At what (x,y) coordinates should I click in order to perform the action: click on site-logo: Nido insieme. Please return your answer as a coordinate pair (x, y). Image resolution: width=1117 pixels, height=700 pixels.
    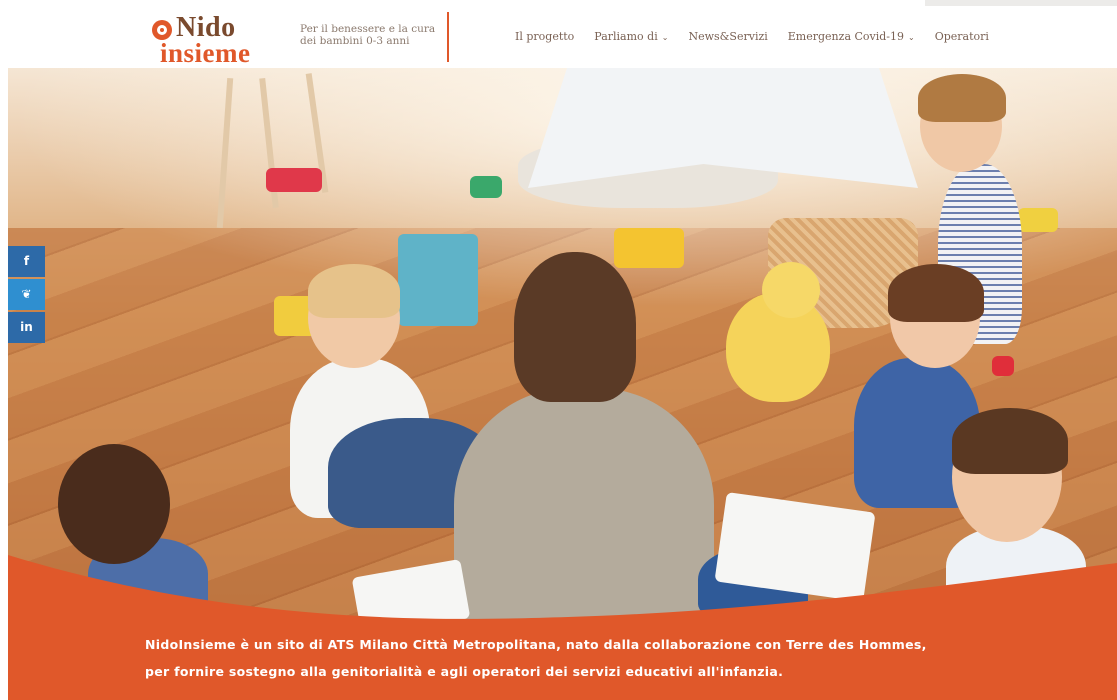
    Looking at the image, I should click on (226, 40).